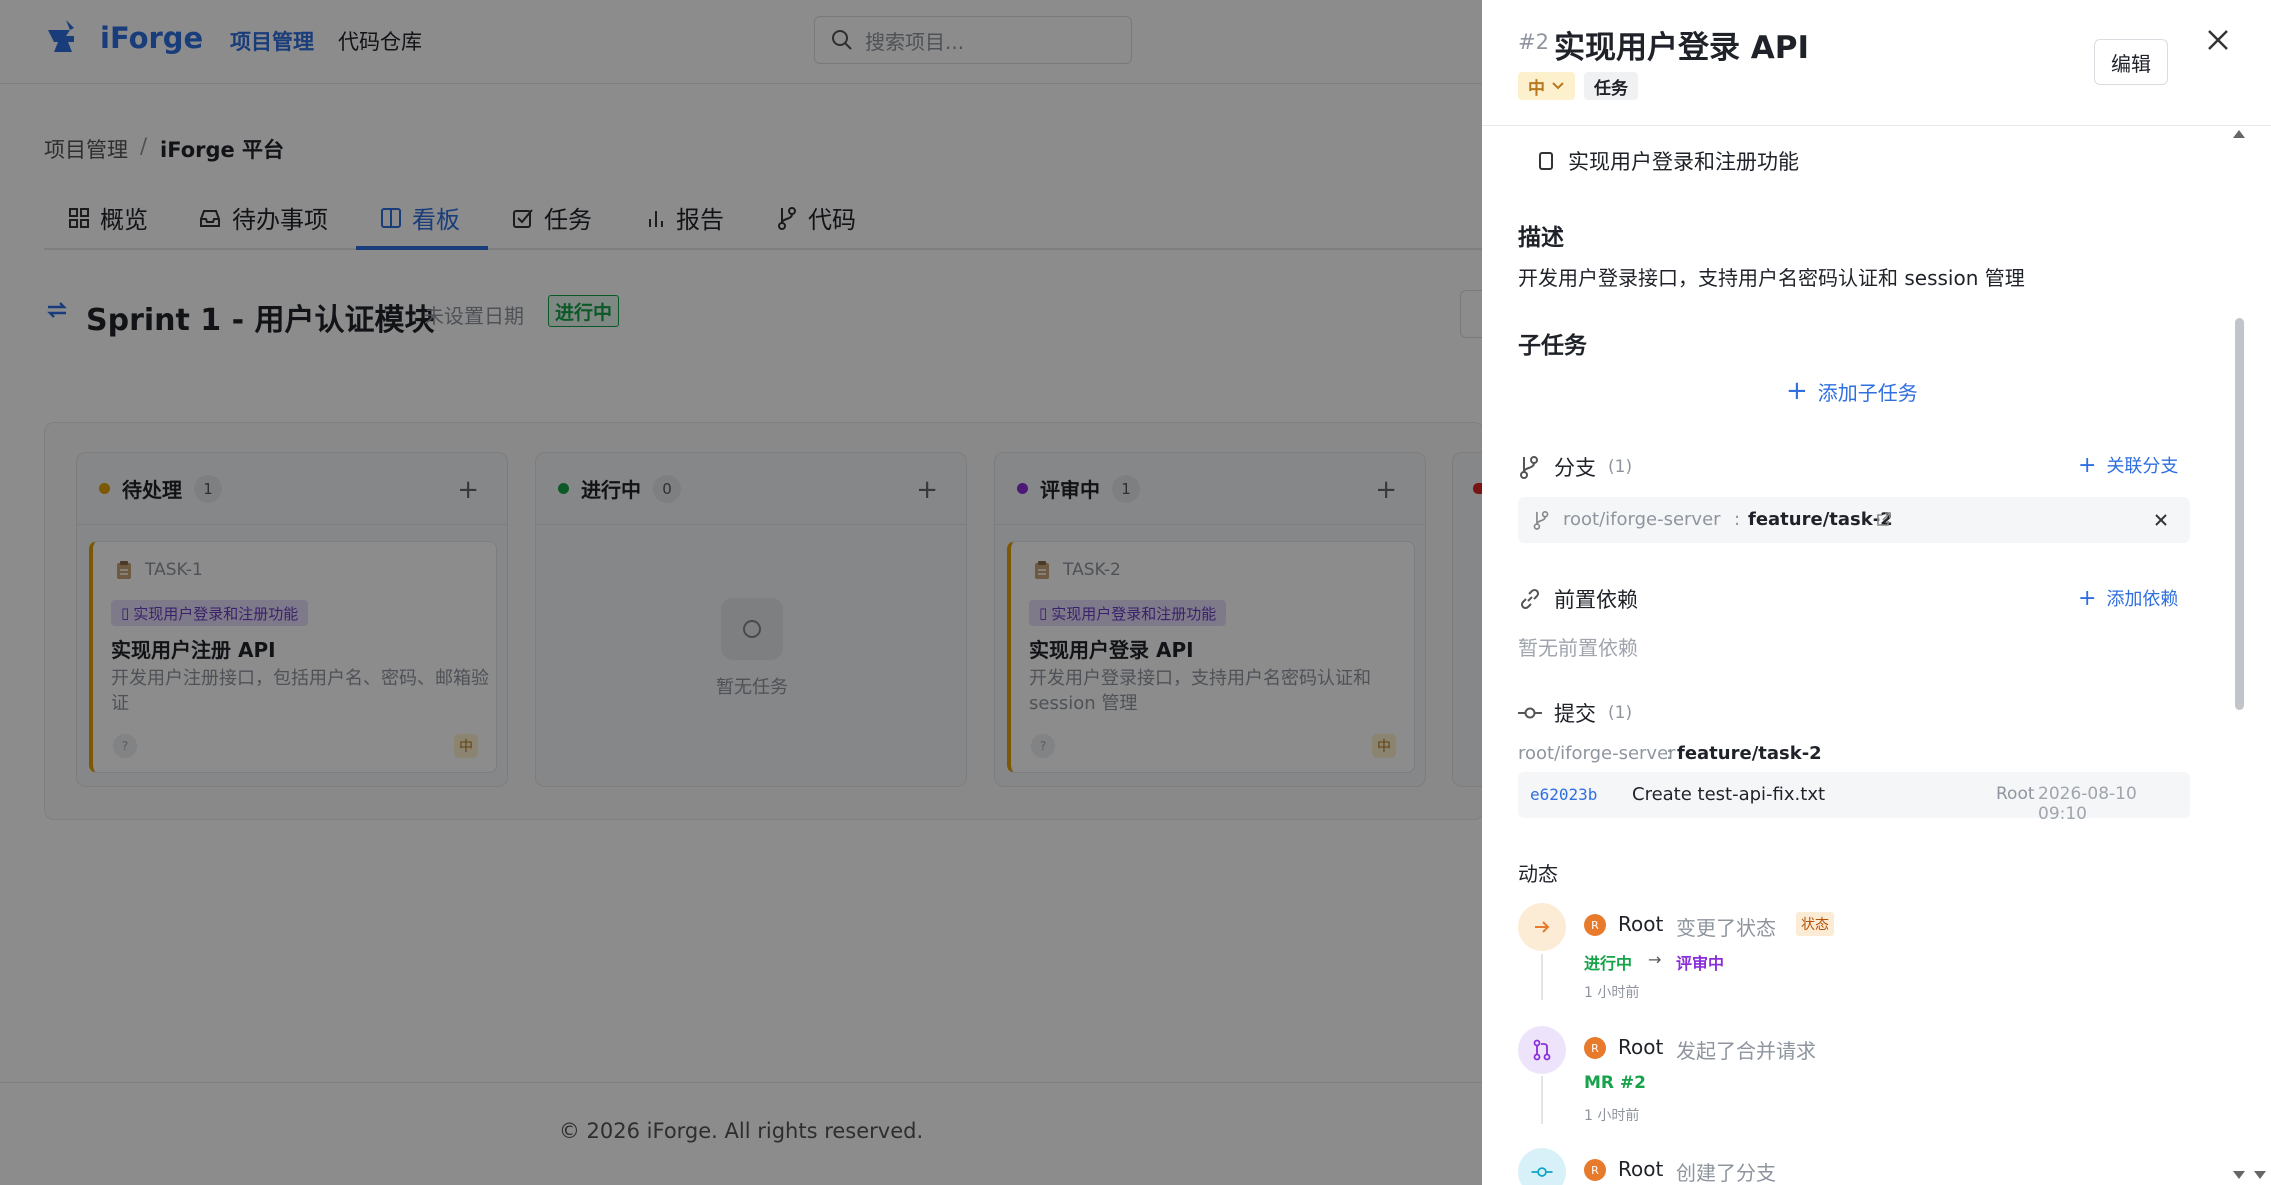 The height and width of the screenshot is (1185, 2271). I want to click on bookmark-icon, so click(1546, 161).